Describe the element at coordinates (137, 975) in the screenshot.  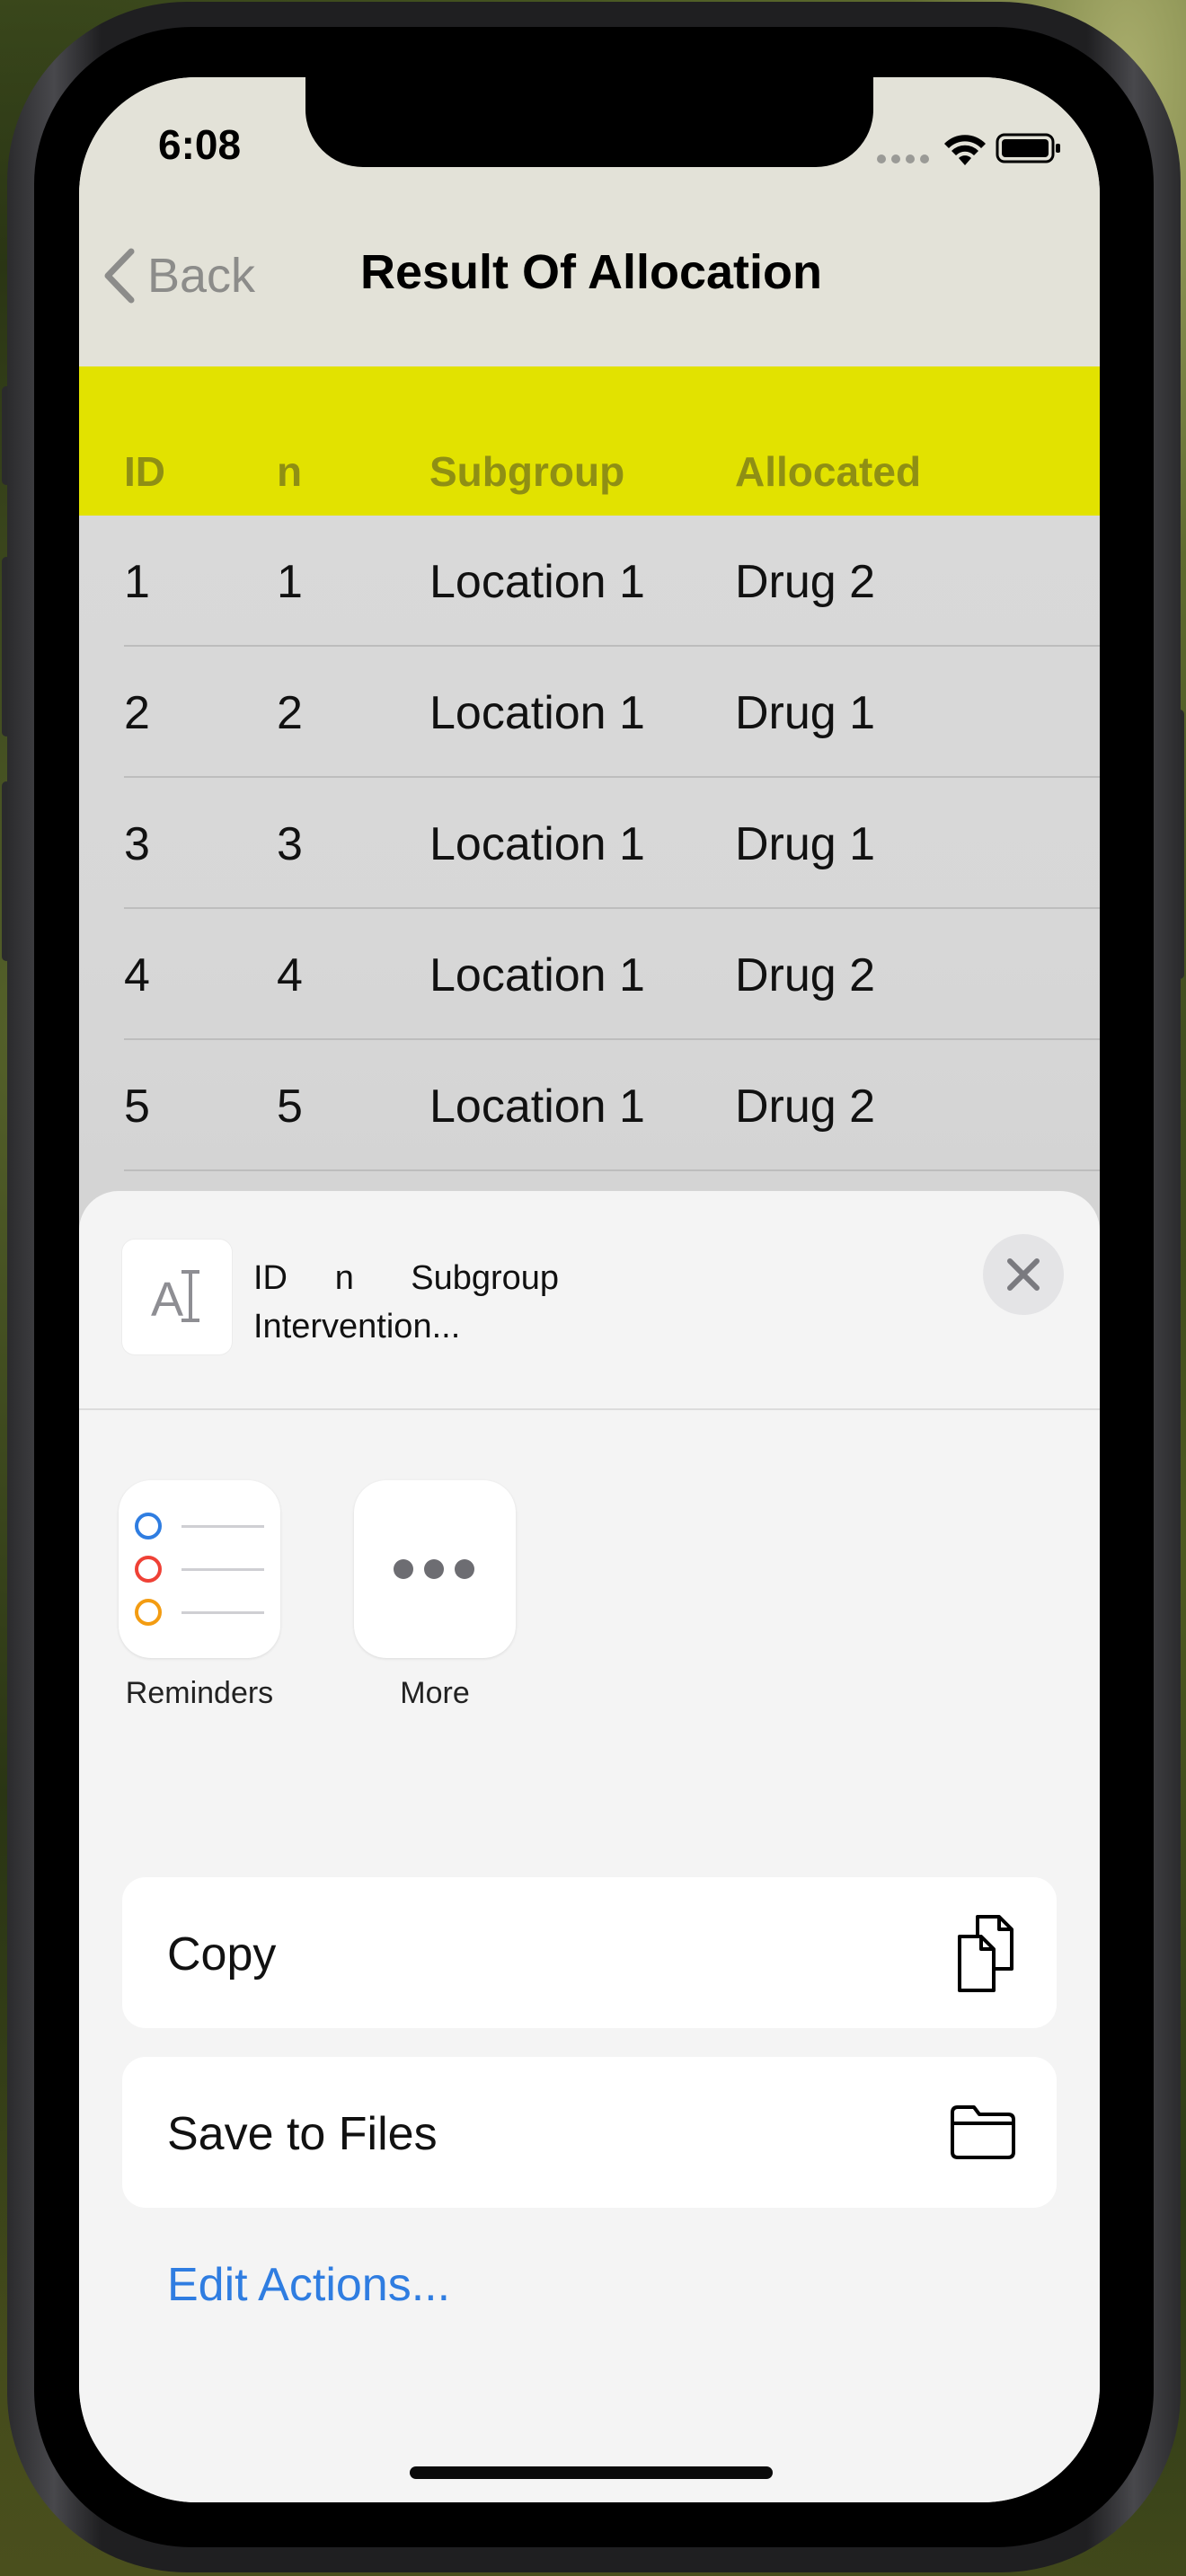
I see `cell-id: 4` at that location.